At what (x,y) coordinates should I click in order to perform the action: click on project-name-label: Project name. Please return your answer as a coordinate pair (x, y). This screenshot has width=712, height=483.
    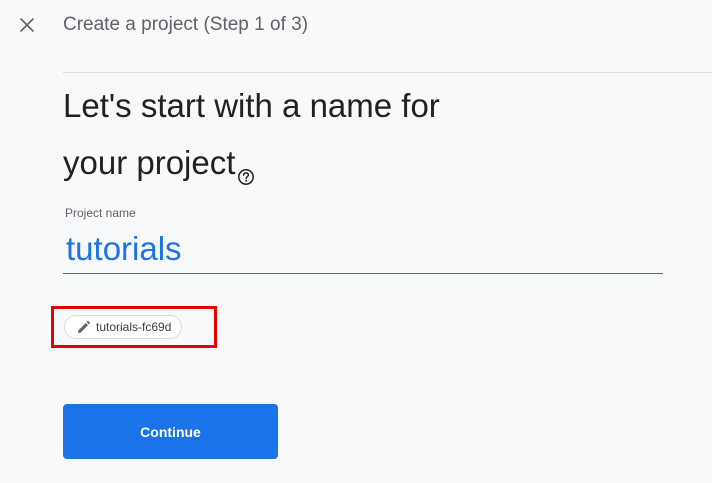
    Looking at the image, I should click on (100, 213).